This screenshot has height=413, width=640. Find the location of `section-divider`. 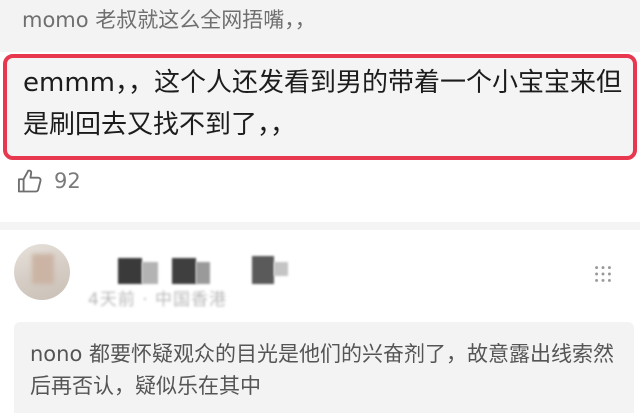

section-divider is located at coordinates (320, 226).